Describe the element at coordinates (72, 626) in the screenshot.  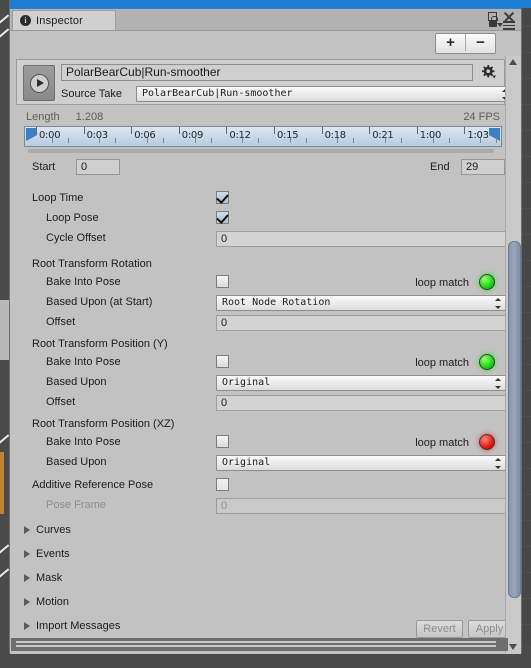
I see `foldout-import-messages: Import Messages` at that location.